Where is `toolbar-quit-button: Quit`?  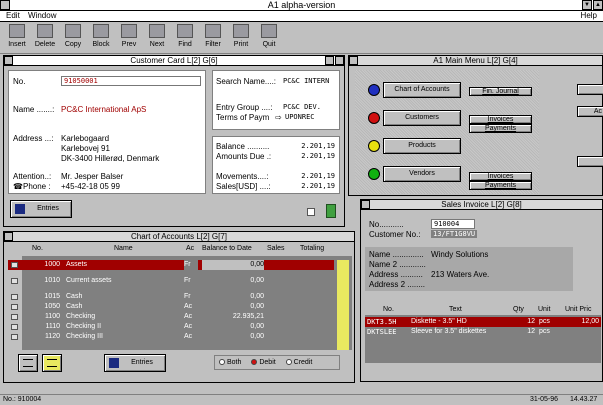
toolbar-quit-button: Quit is located at coordinates (269, 37).